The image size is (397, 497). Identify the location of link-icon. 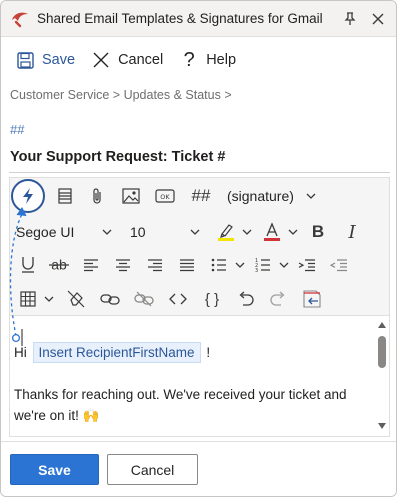
(110, 299).